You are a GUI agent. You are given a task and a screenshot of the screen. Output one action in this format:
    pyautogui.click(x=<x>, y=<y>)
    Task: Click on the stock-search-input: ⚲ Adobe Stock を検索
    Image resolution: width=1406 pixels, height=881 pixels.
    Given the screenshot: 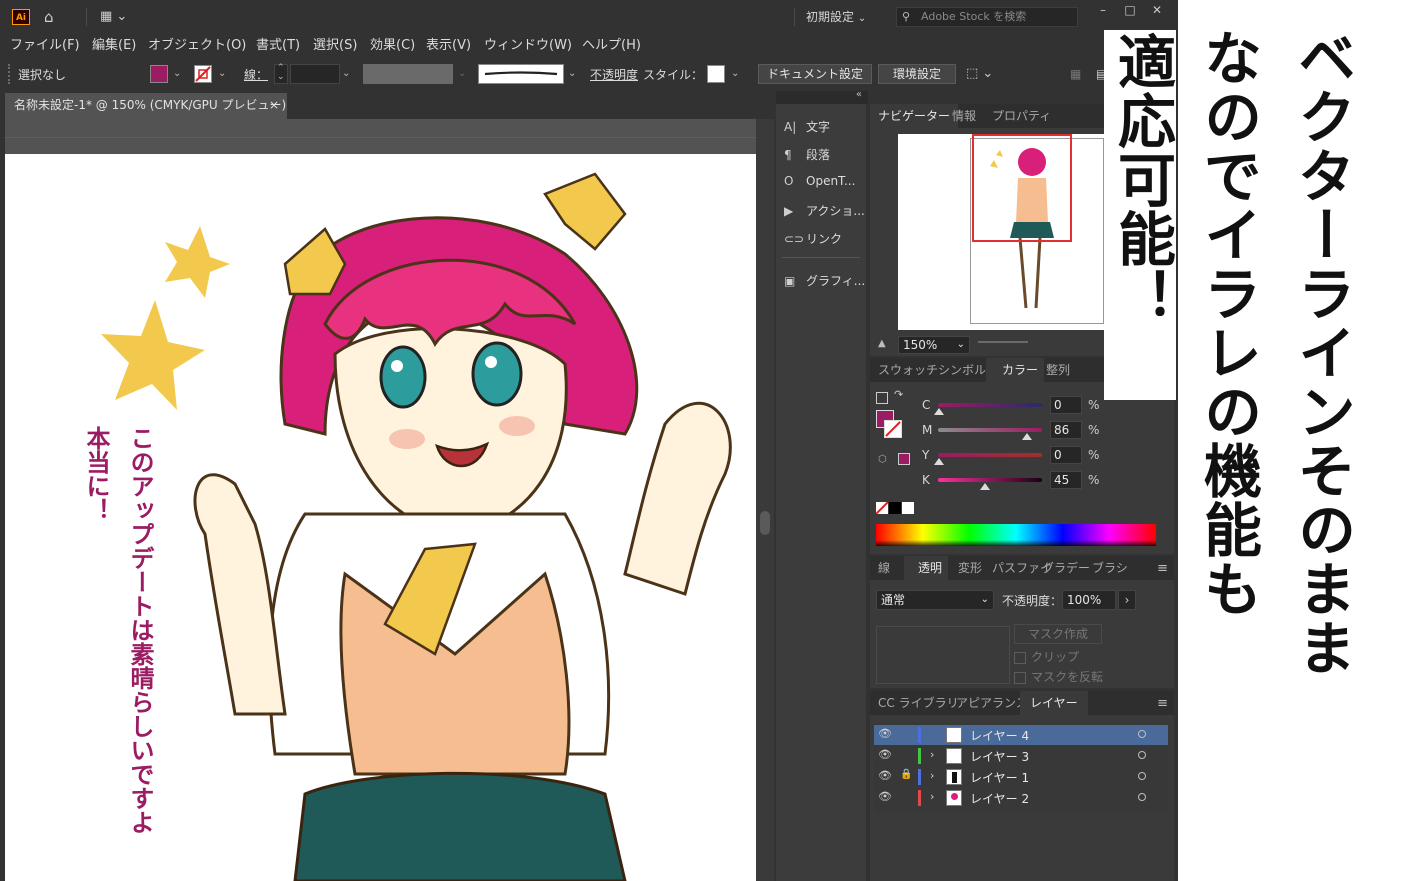 What is the action you would take?
    pyautogui.click(x=987, y=17)
    